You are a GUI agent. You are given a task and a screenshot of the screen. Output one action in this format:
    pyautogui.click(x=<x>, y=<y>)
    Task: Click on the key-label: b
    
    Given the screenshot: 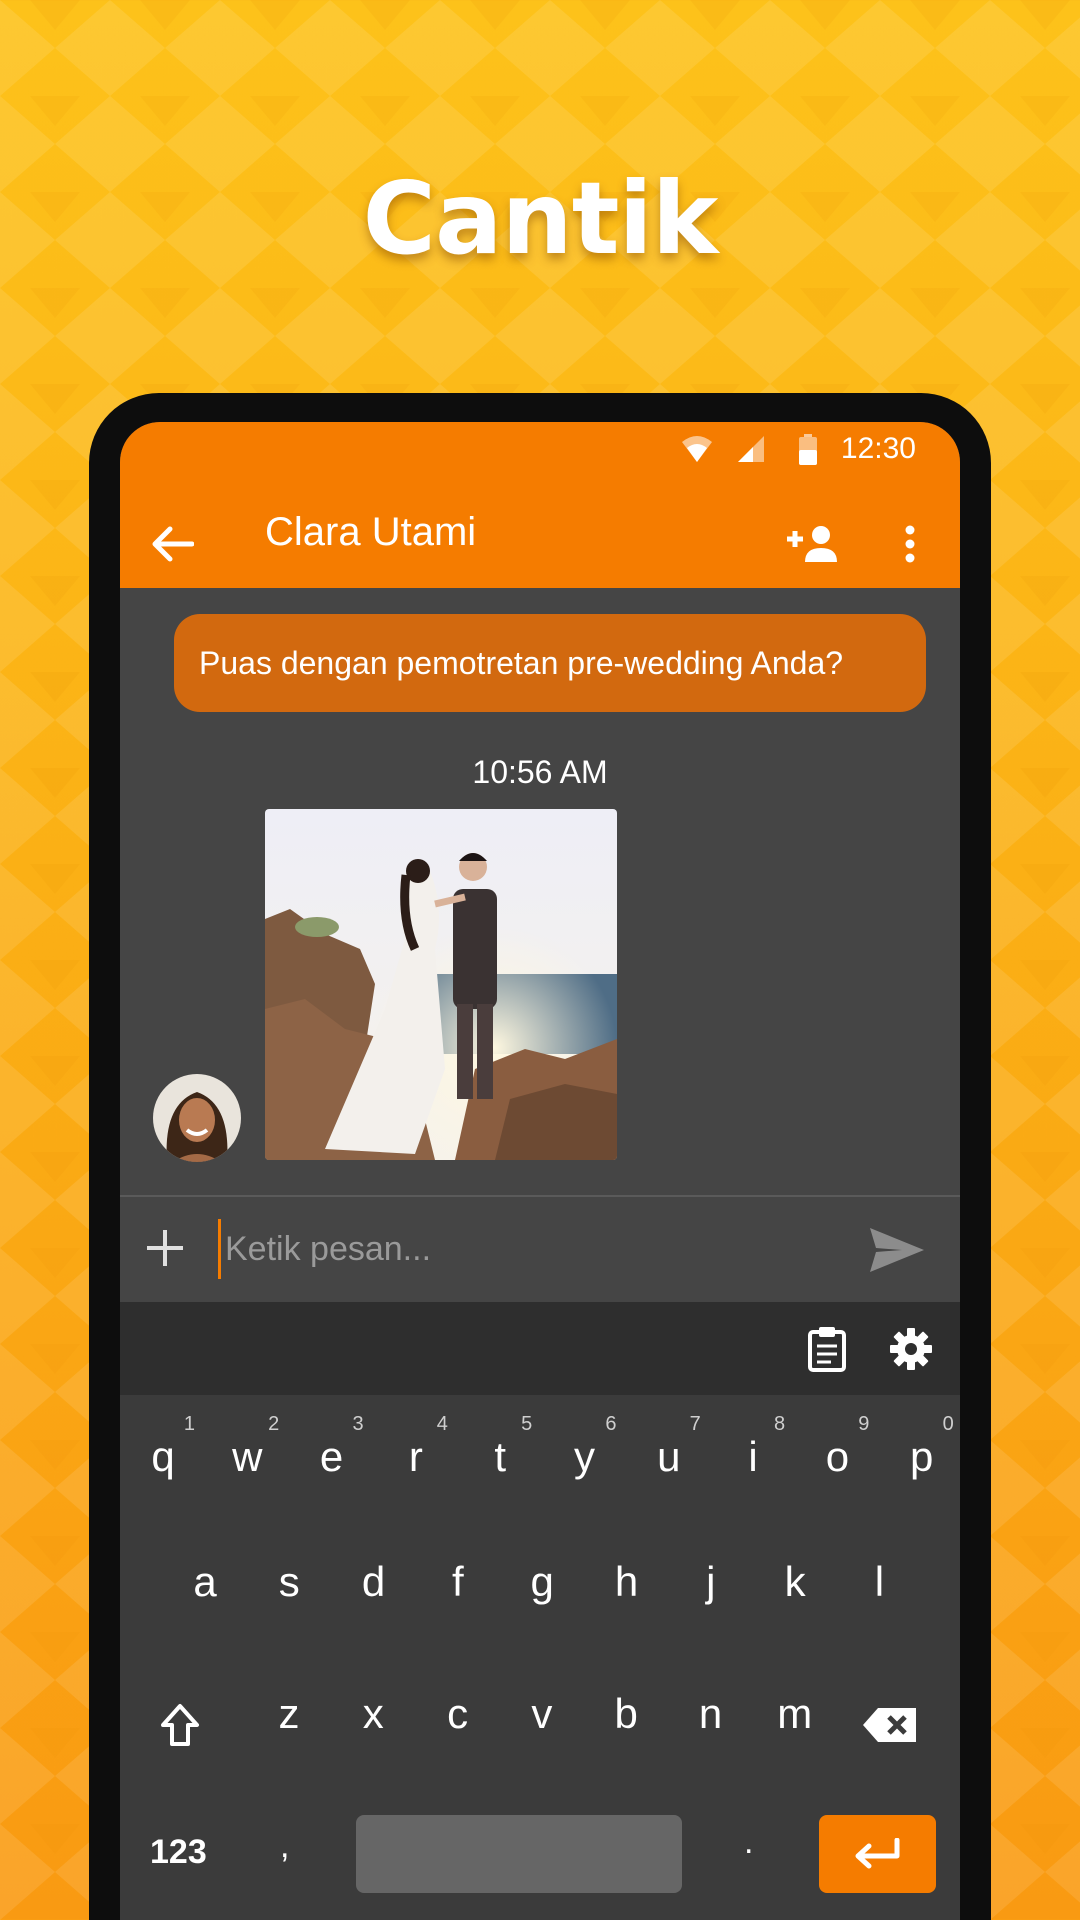 What is the action you would take?
    pyautogui.click(x=626, y=1713)
    